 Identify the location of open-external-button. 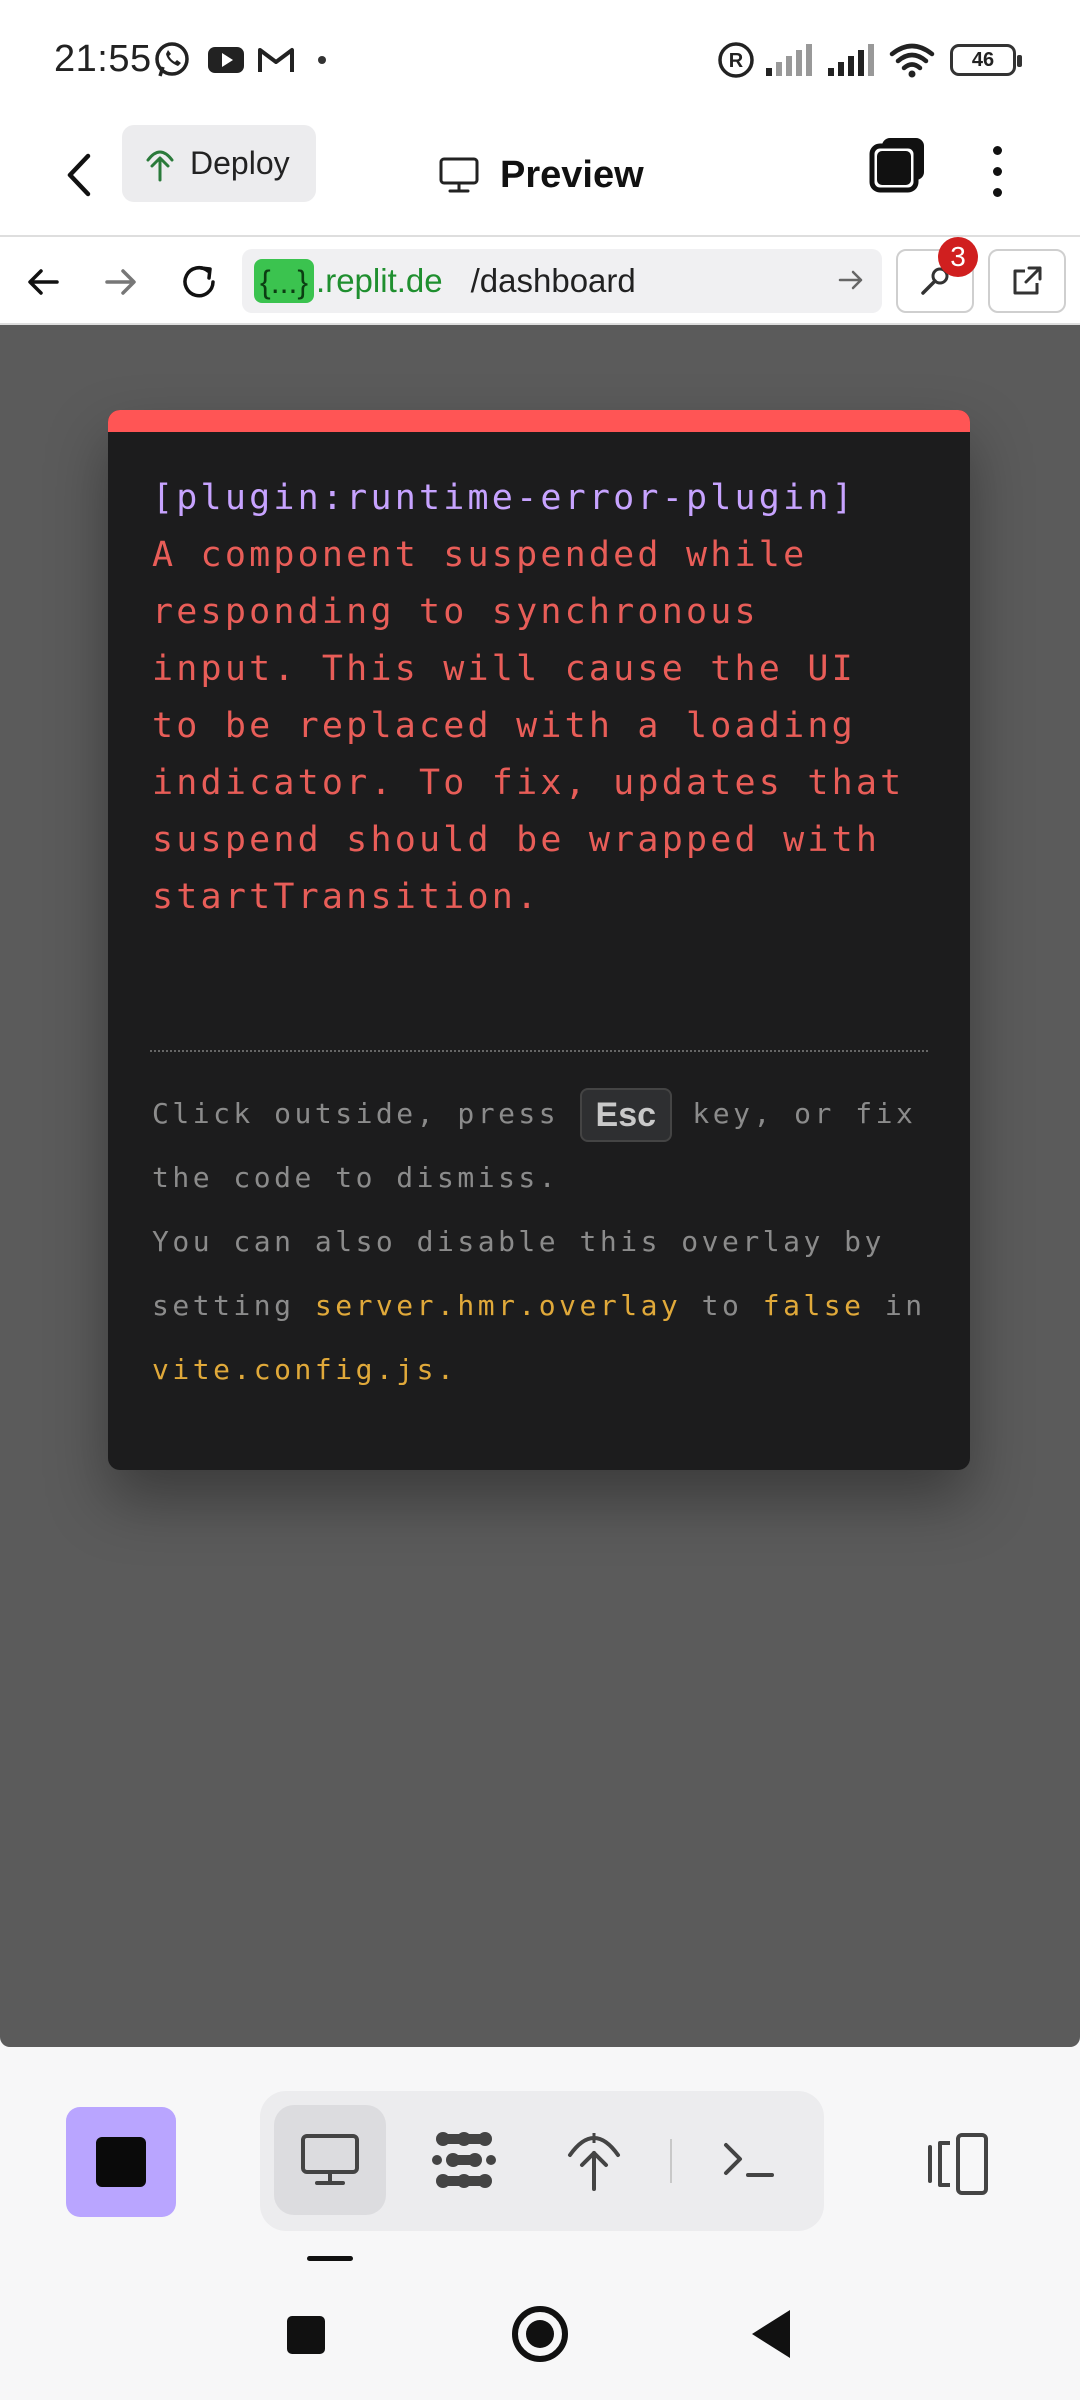
(1027, 281).